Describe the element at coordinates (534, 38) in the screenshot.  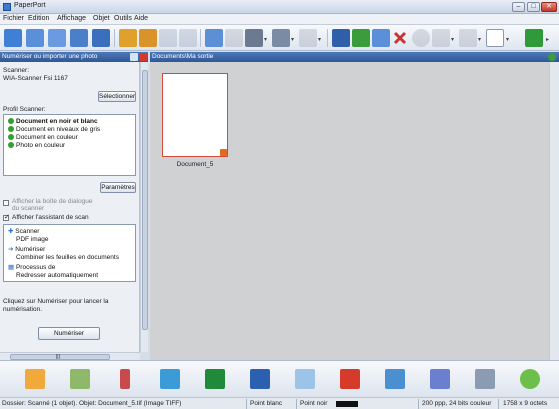
I see `help-icon` at that location.